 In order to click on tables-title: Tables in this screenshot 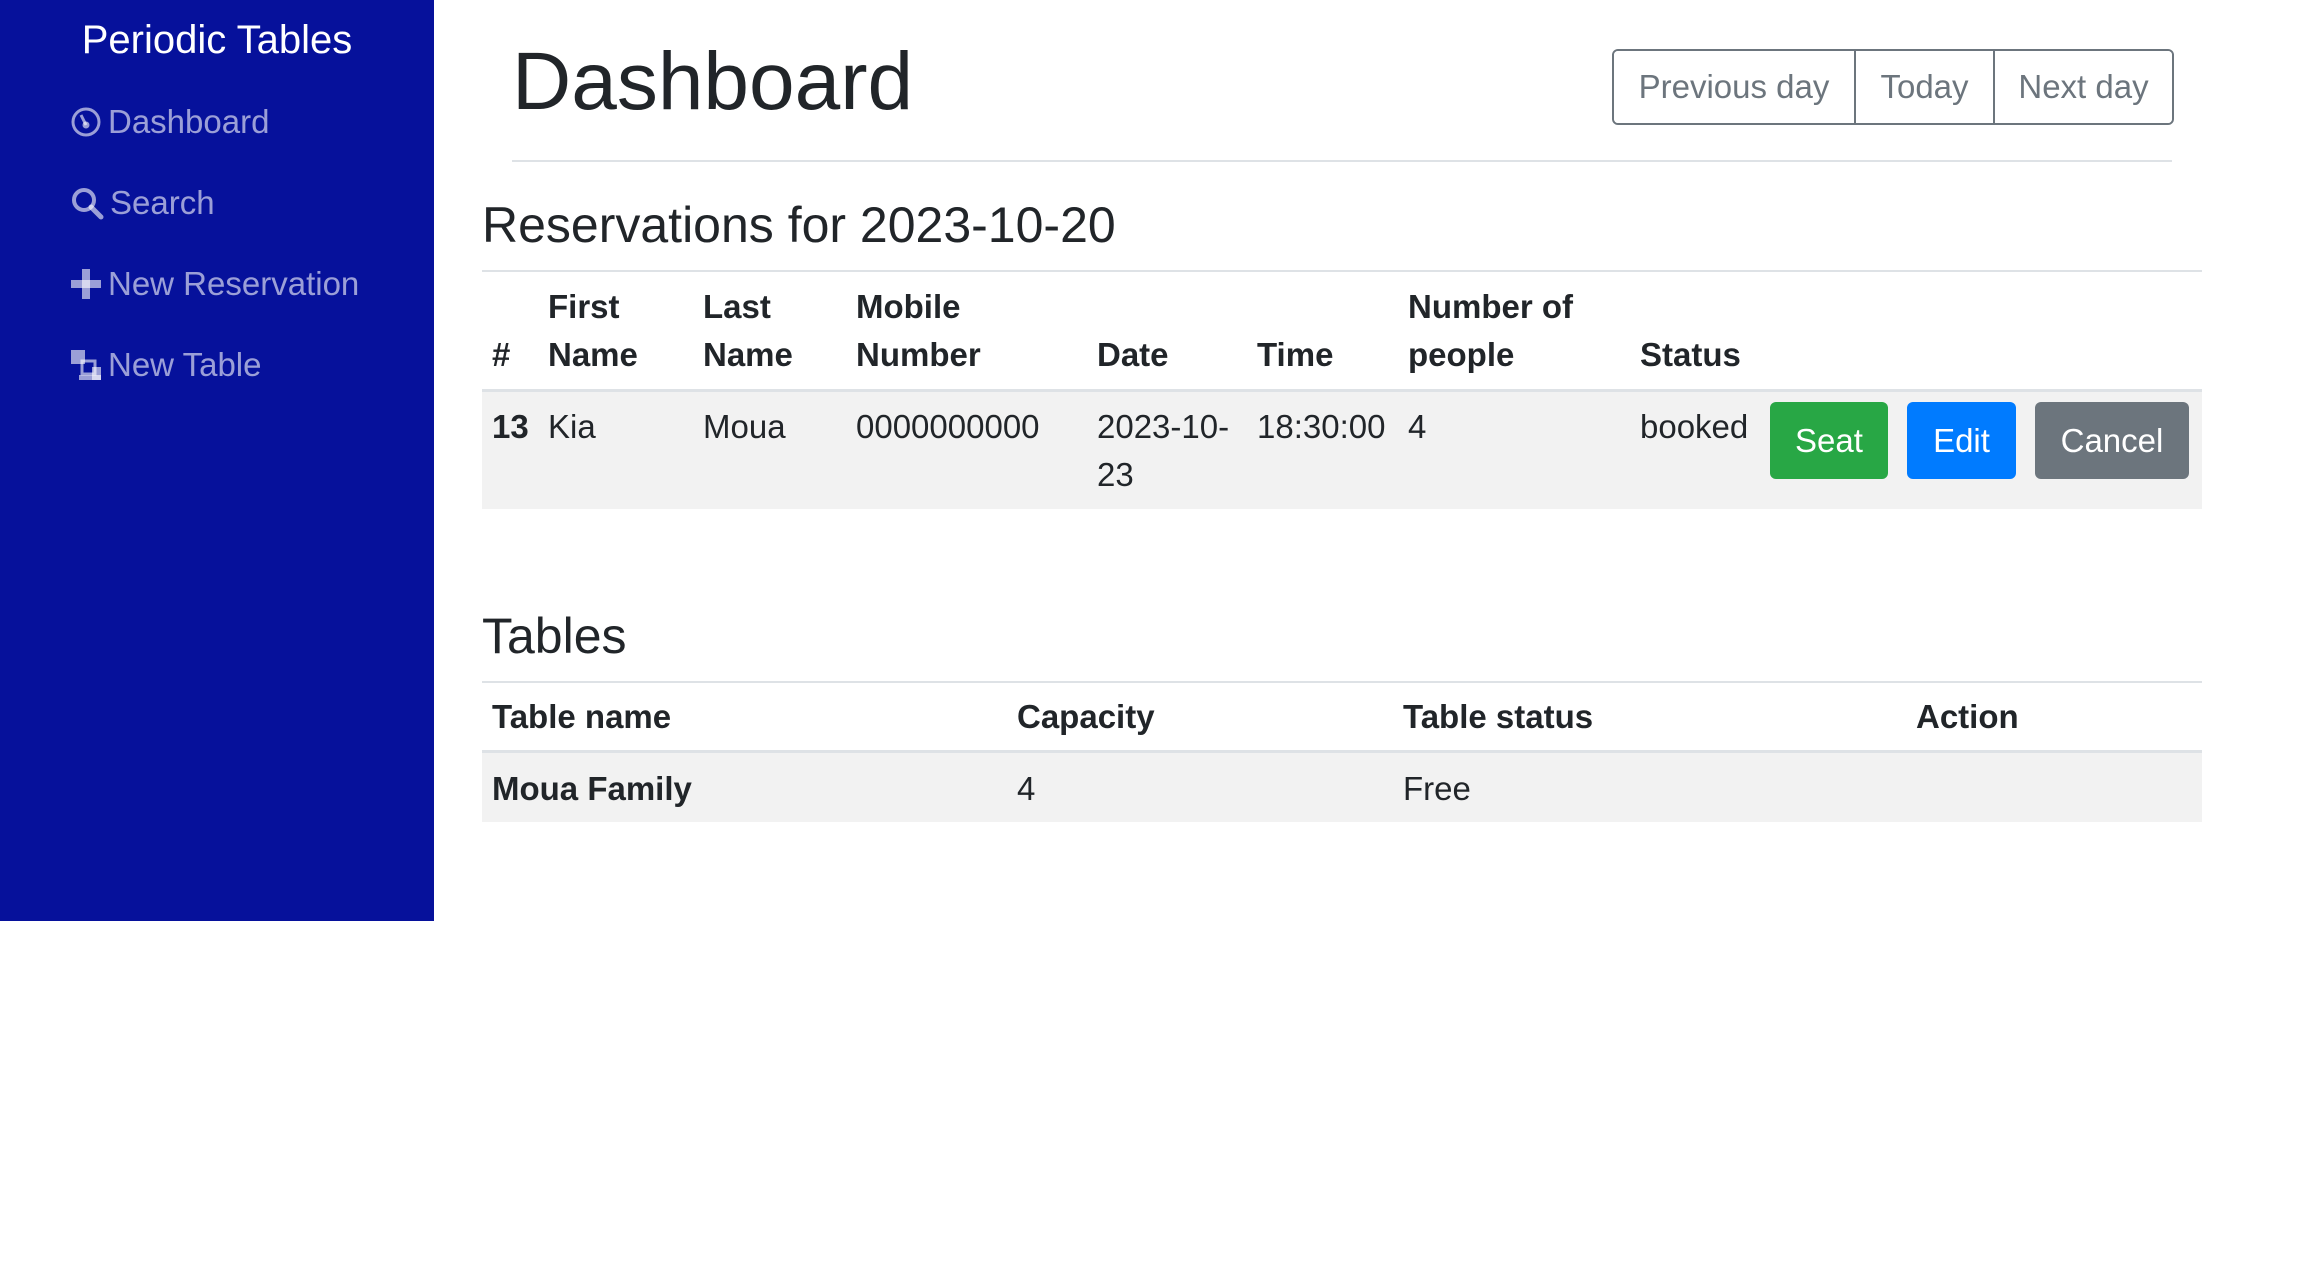, I will do `click(554, 636)`.